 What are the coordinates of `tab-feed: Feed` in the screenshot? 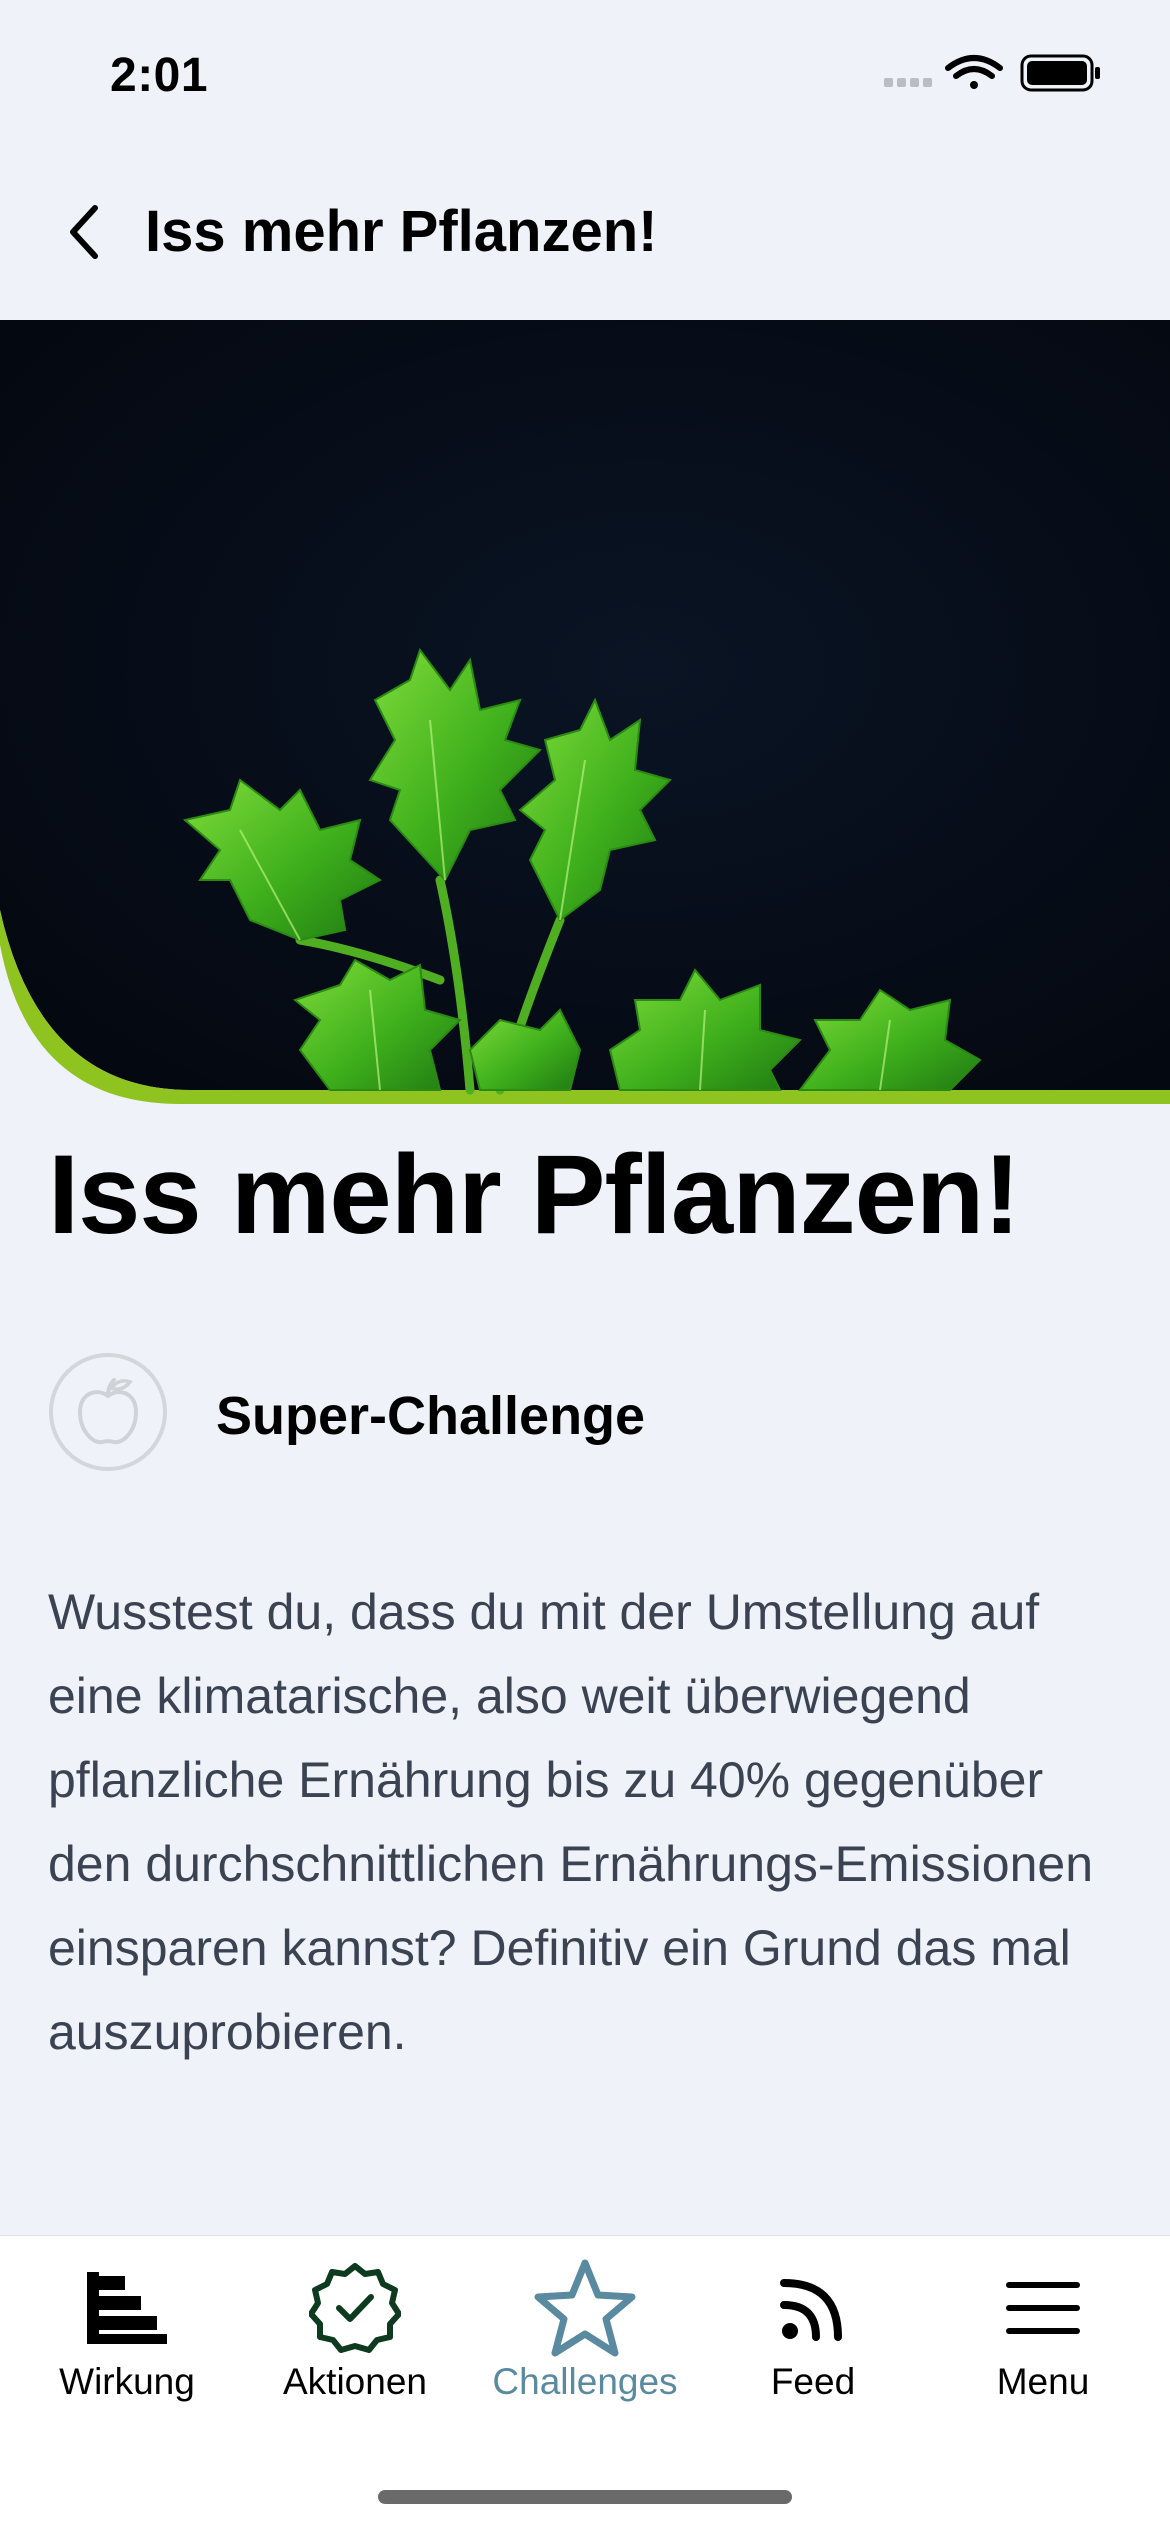 It's located at (813, 2321).